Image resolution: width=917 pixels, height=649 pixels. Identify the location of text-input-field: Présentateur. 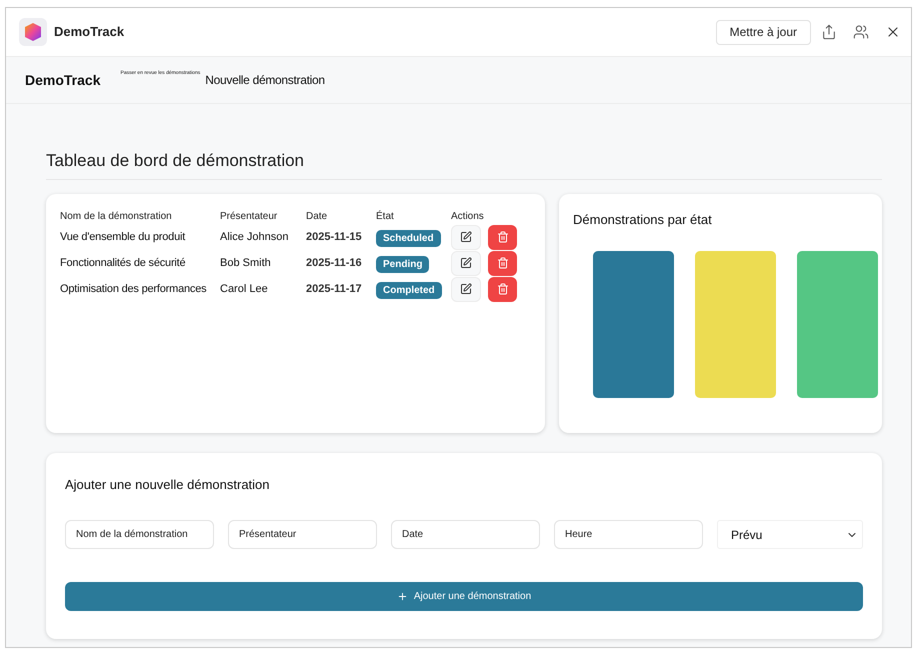
(302, 534).